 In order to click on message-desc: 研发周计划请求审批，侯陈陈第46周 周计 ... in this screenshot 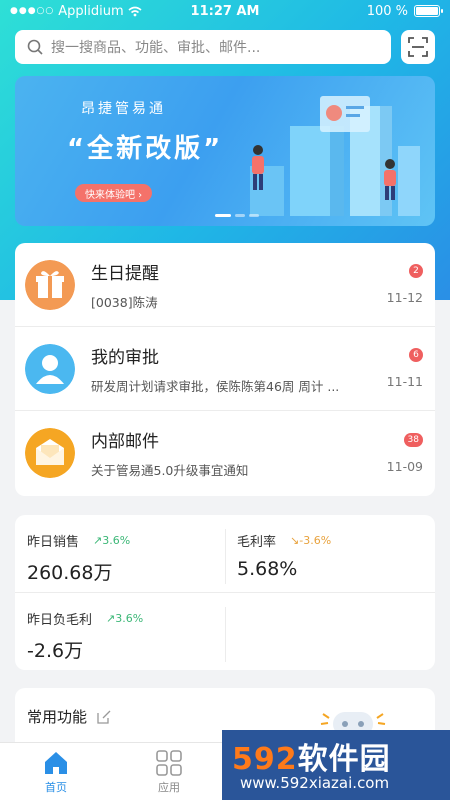, I will do `click(215, 386)`.